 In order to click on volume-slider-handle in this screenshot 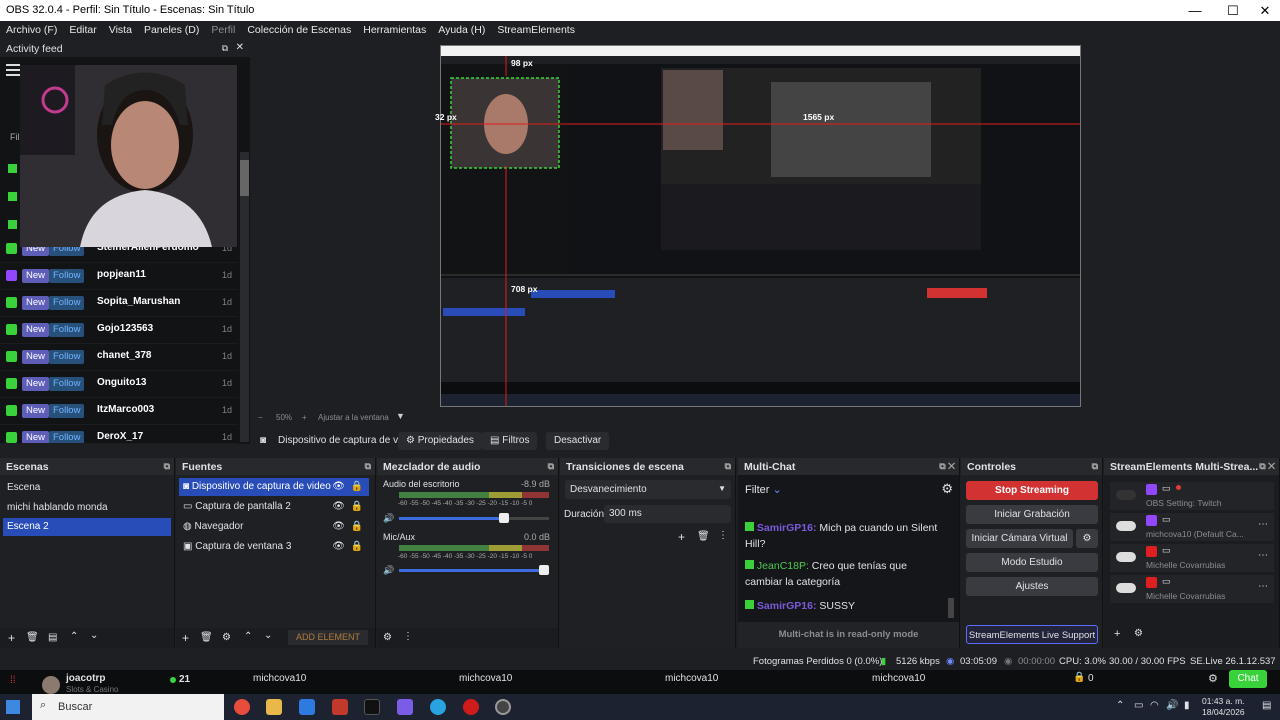, I will do `click(503, 518)`.